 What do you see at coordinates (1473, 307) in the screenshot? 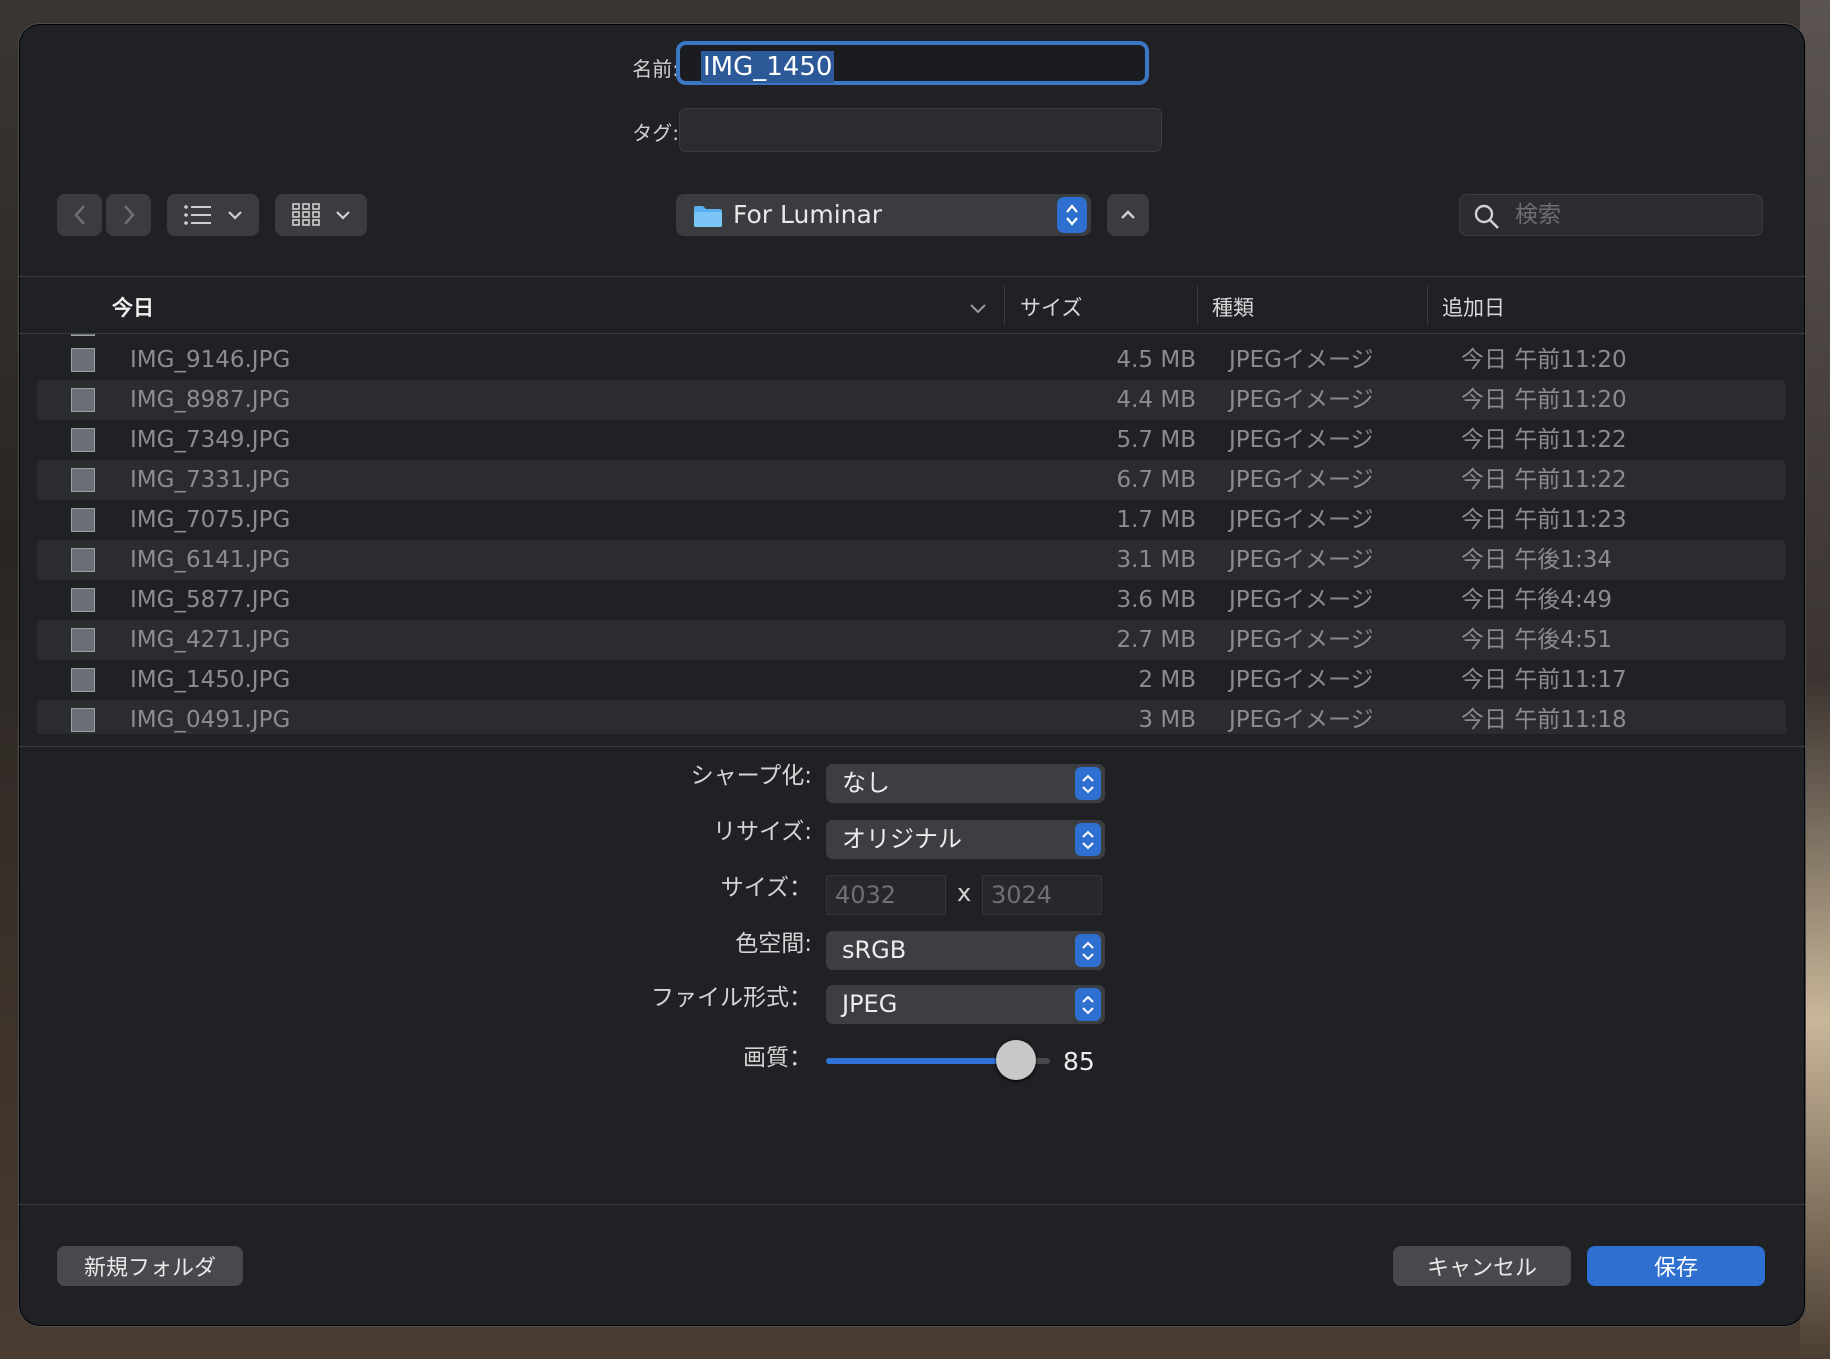
I see `column-date: 追加日` at bounding box center [1473, 307].